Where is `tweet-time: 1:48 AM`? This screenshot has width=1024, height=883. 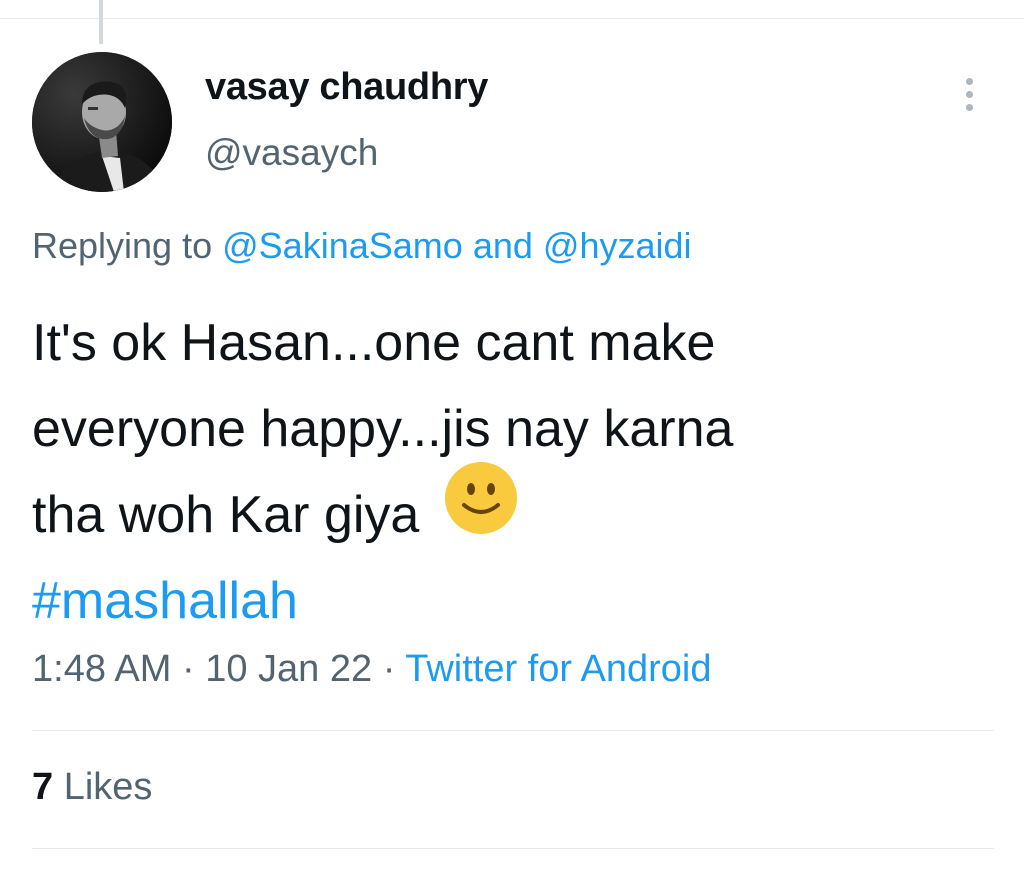 tweet-time: 1:48 AM is located at coordinates (101, 669).